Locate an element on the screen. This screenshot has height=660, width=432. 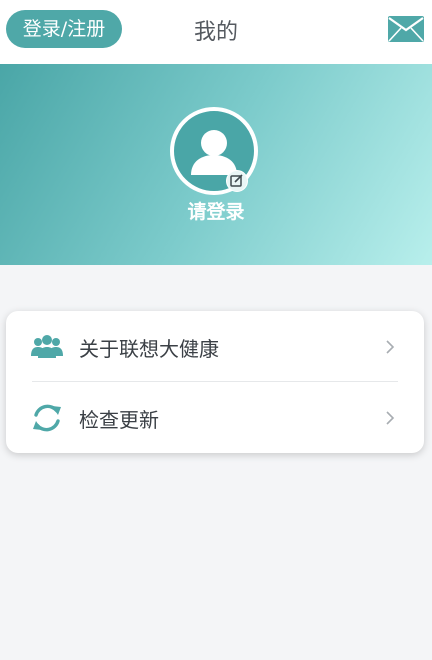
menu-item-about: 关于联想大健康 is located at coordinates (215, 346).